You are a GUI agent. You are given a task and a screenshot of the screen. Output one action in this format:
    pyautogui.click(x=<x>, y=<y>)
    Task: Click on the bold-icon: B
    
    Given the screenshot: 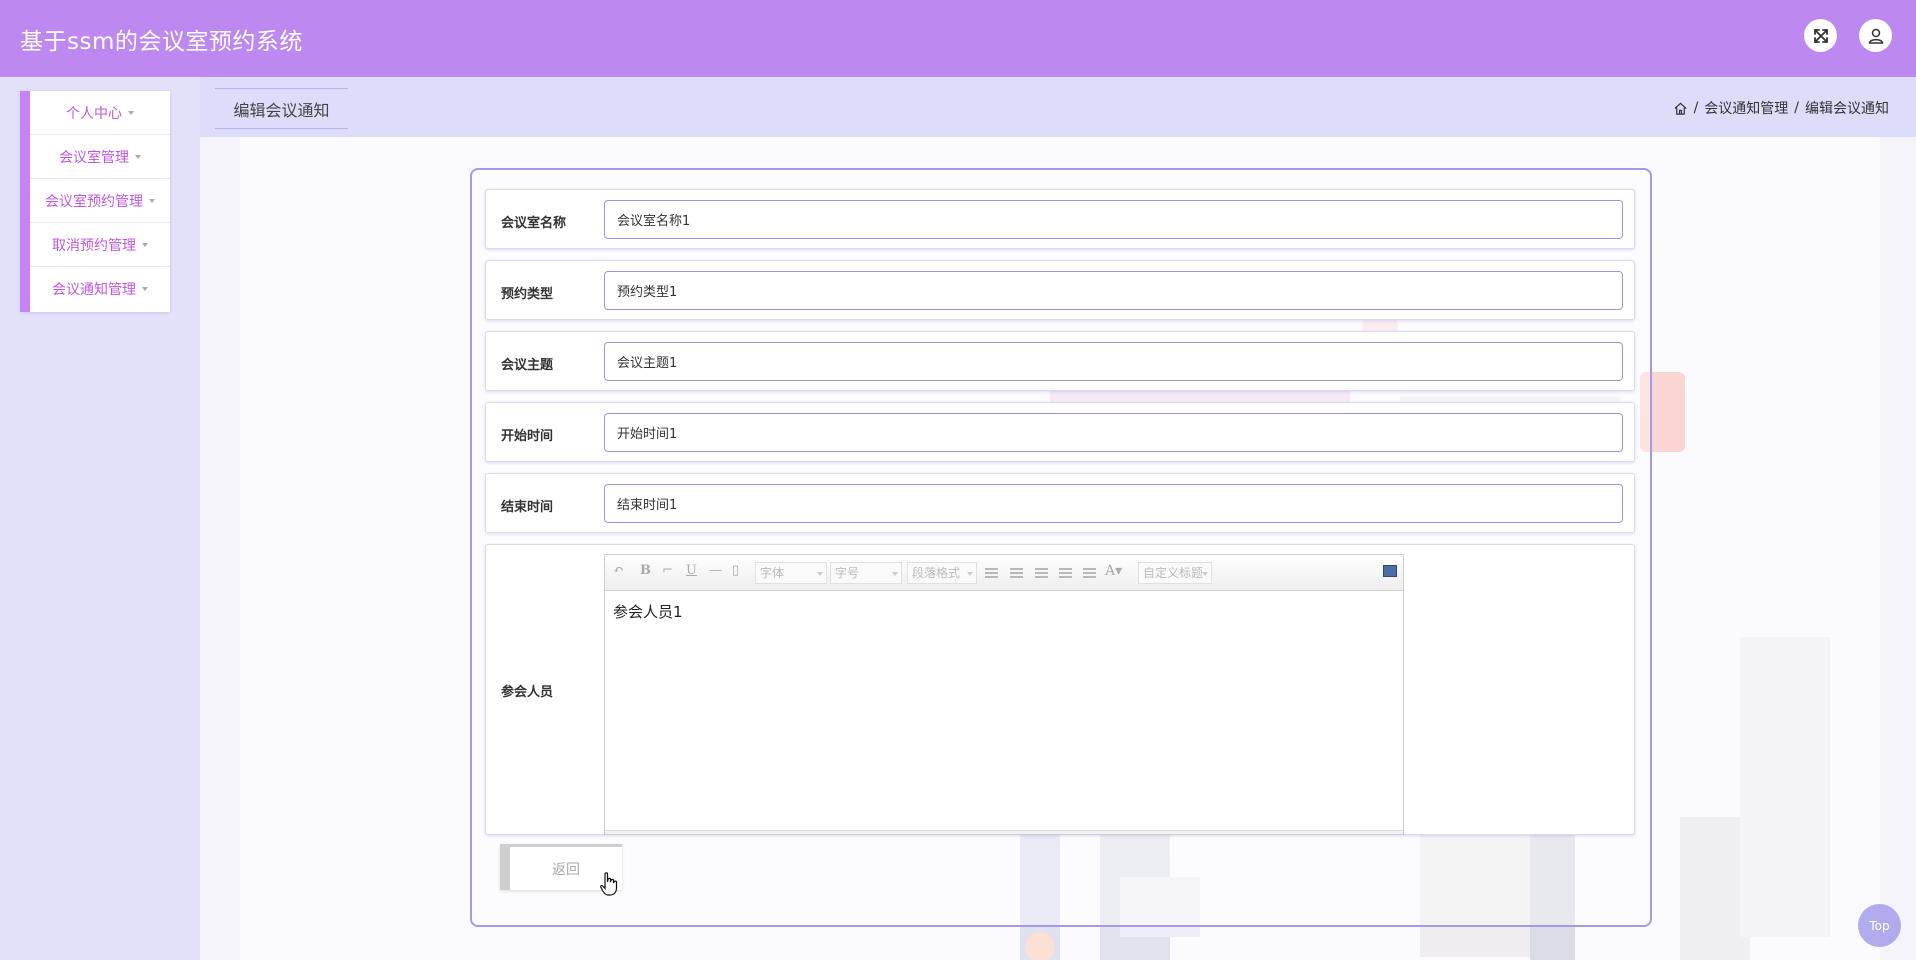 What is the action you would take?
    pyautogui.click(x=645, y=570)
    